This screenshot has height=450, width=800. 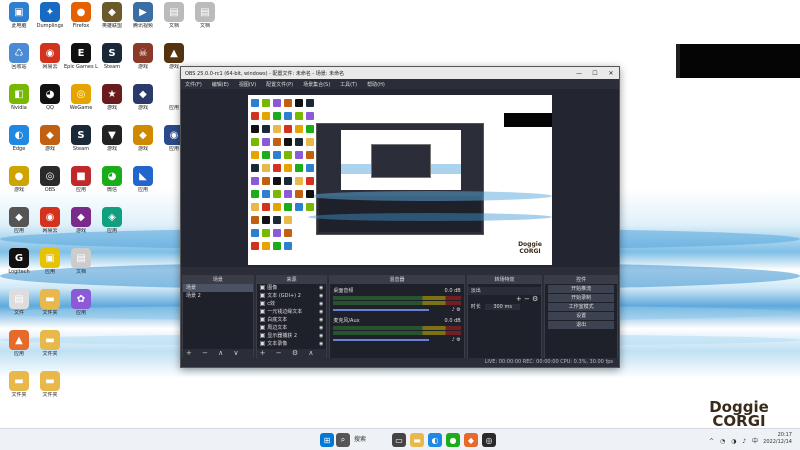 What do you see at coordinates (734, 440) in the screenshot?
I see `system-tray-icons: ^ ◔ ◑ ♪ 中` at bounding box center [734, 440].